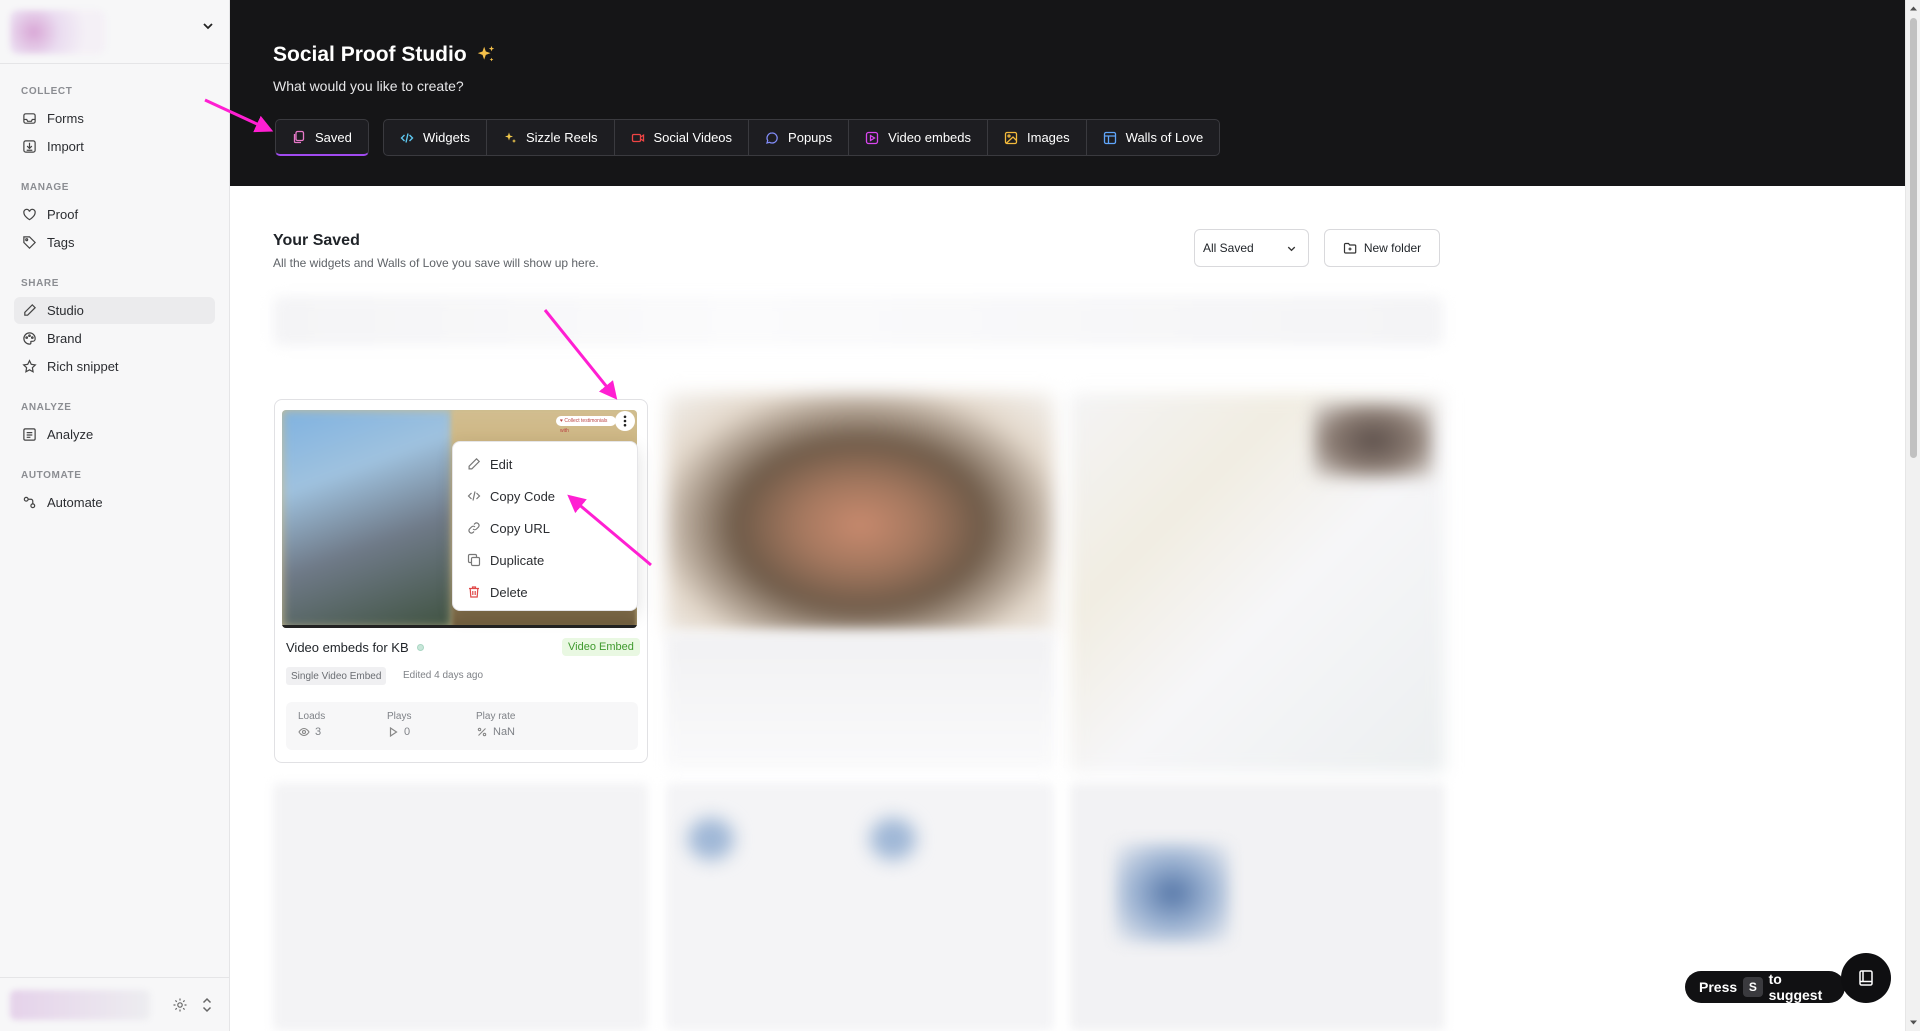  I want to click on import-icon, so click(29, 146).